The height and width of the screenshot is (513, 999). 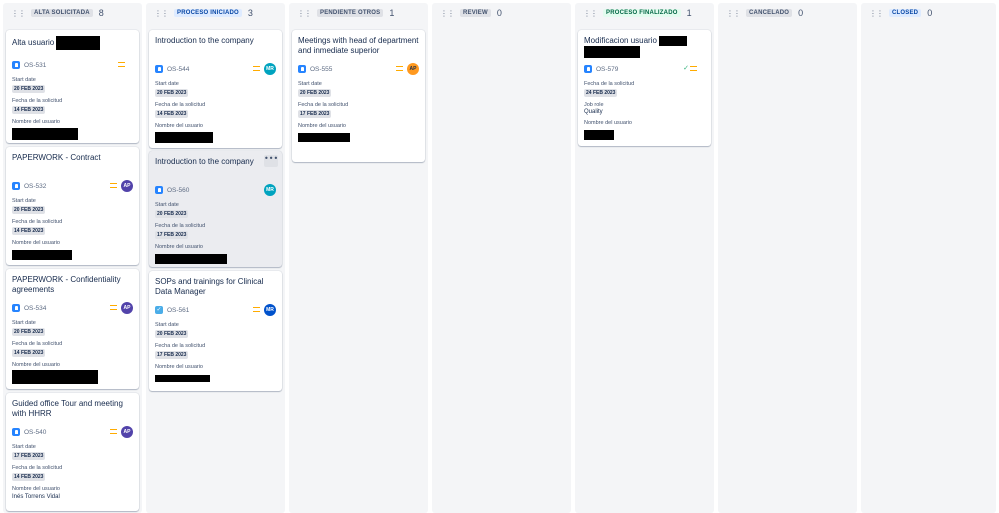 I want to click on column-header: ⋮⋮ CANCELADO 0, so click(x=787, y=13).